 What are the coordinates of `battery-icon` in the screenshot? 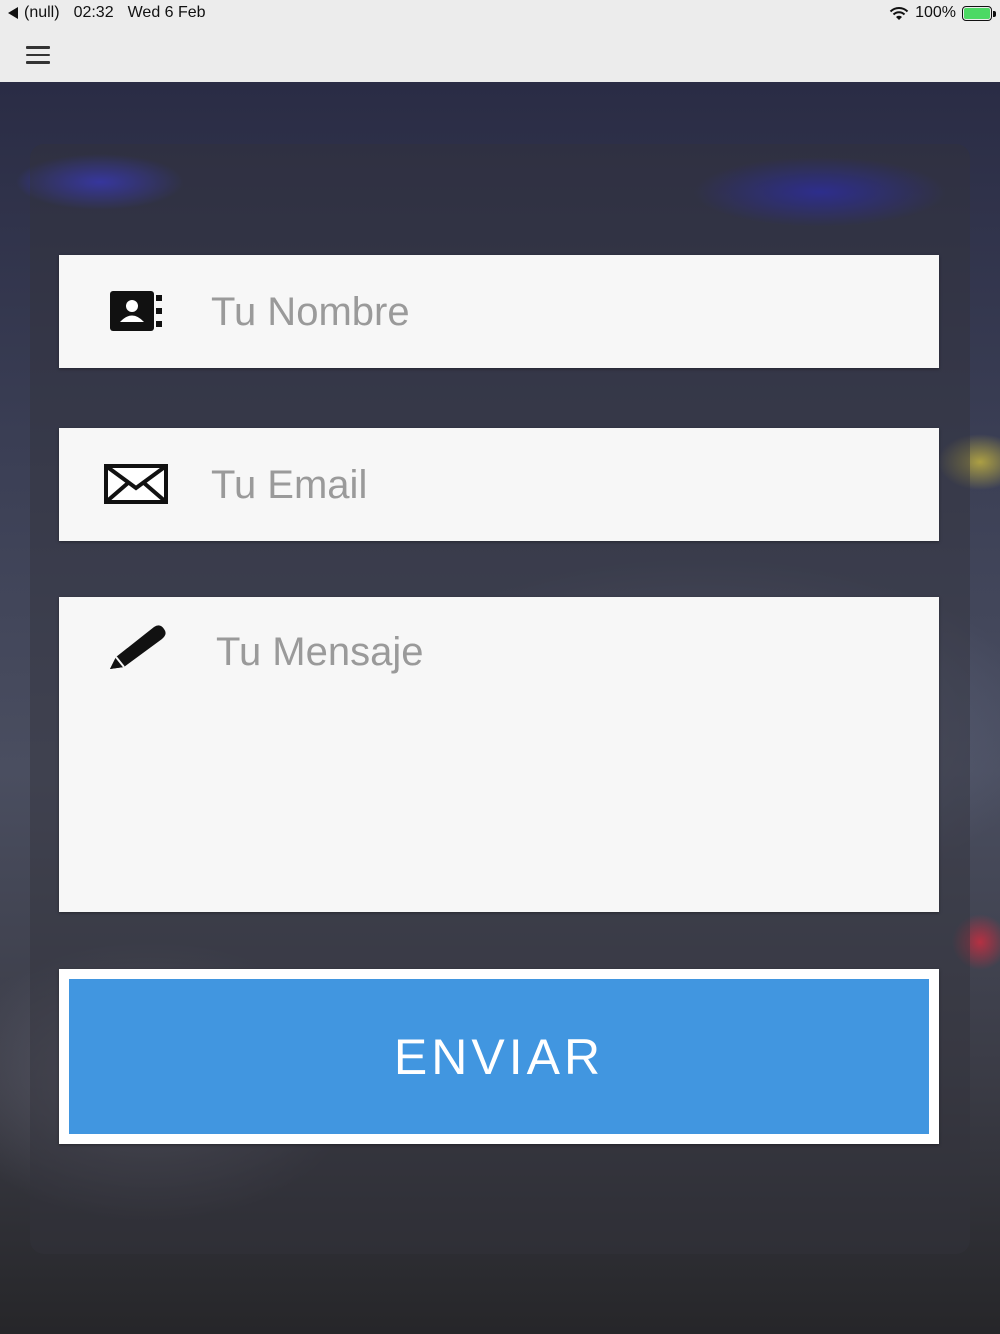 It's located at (979, 13).